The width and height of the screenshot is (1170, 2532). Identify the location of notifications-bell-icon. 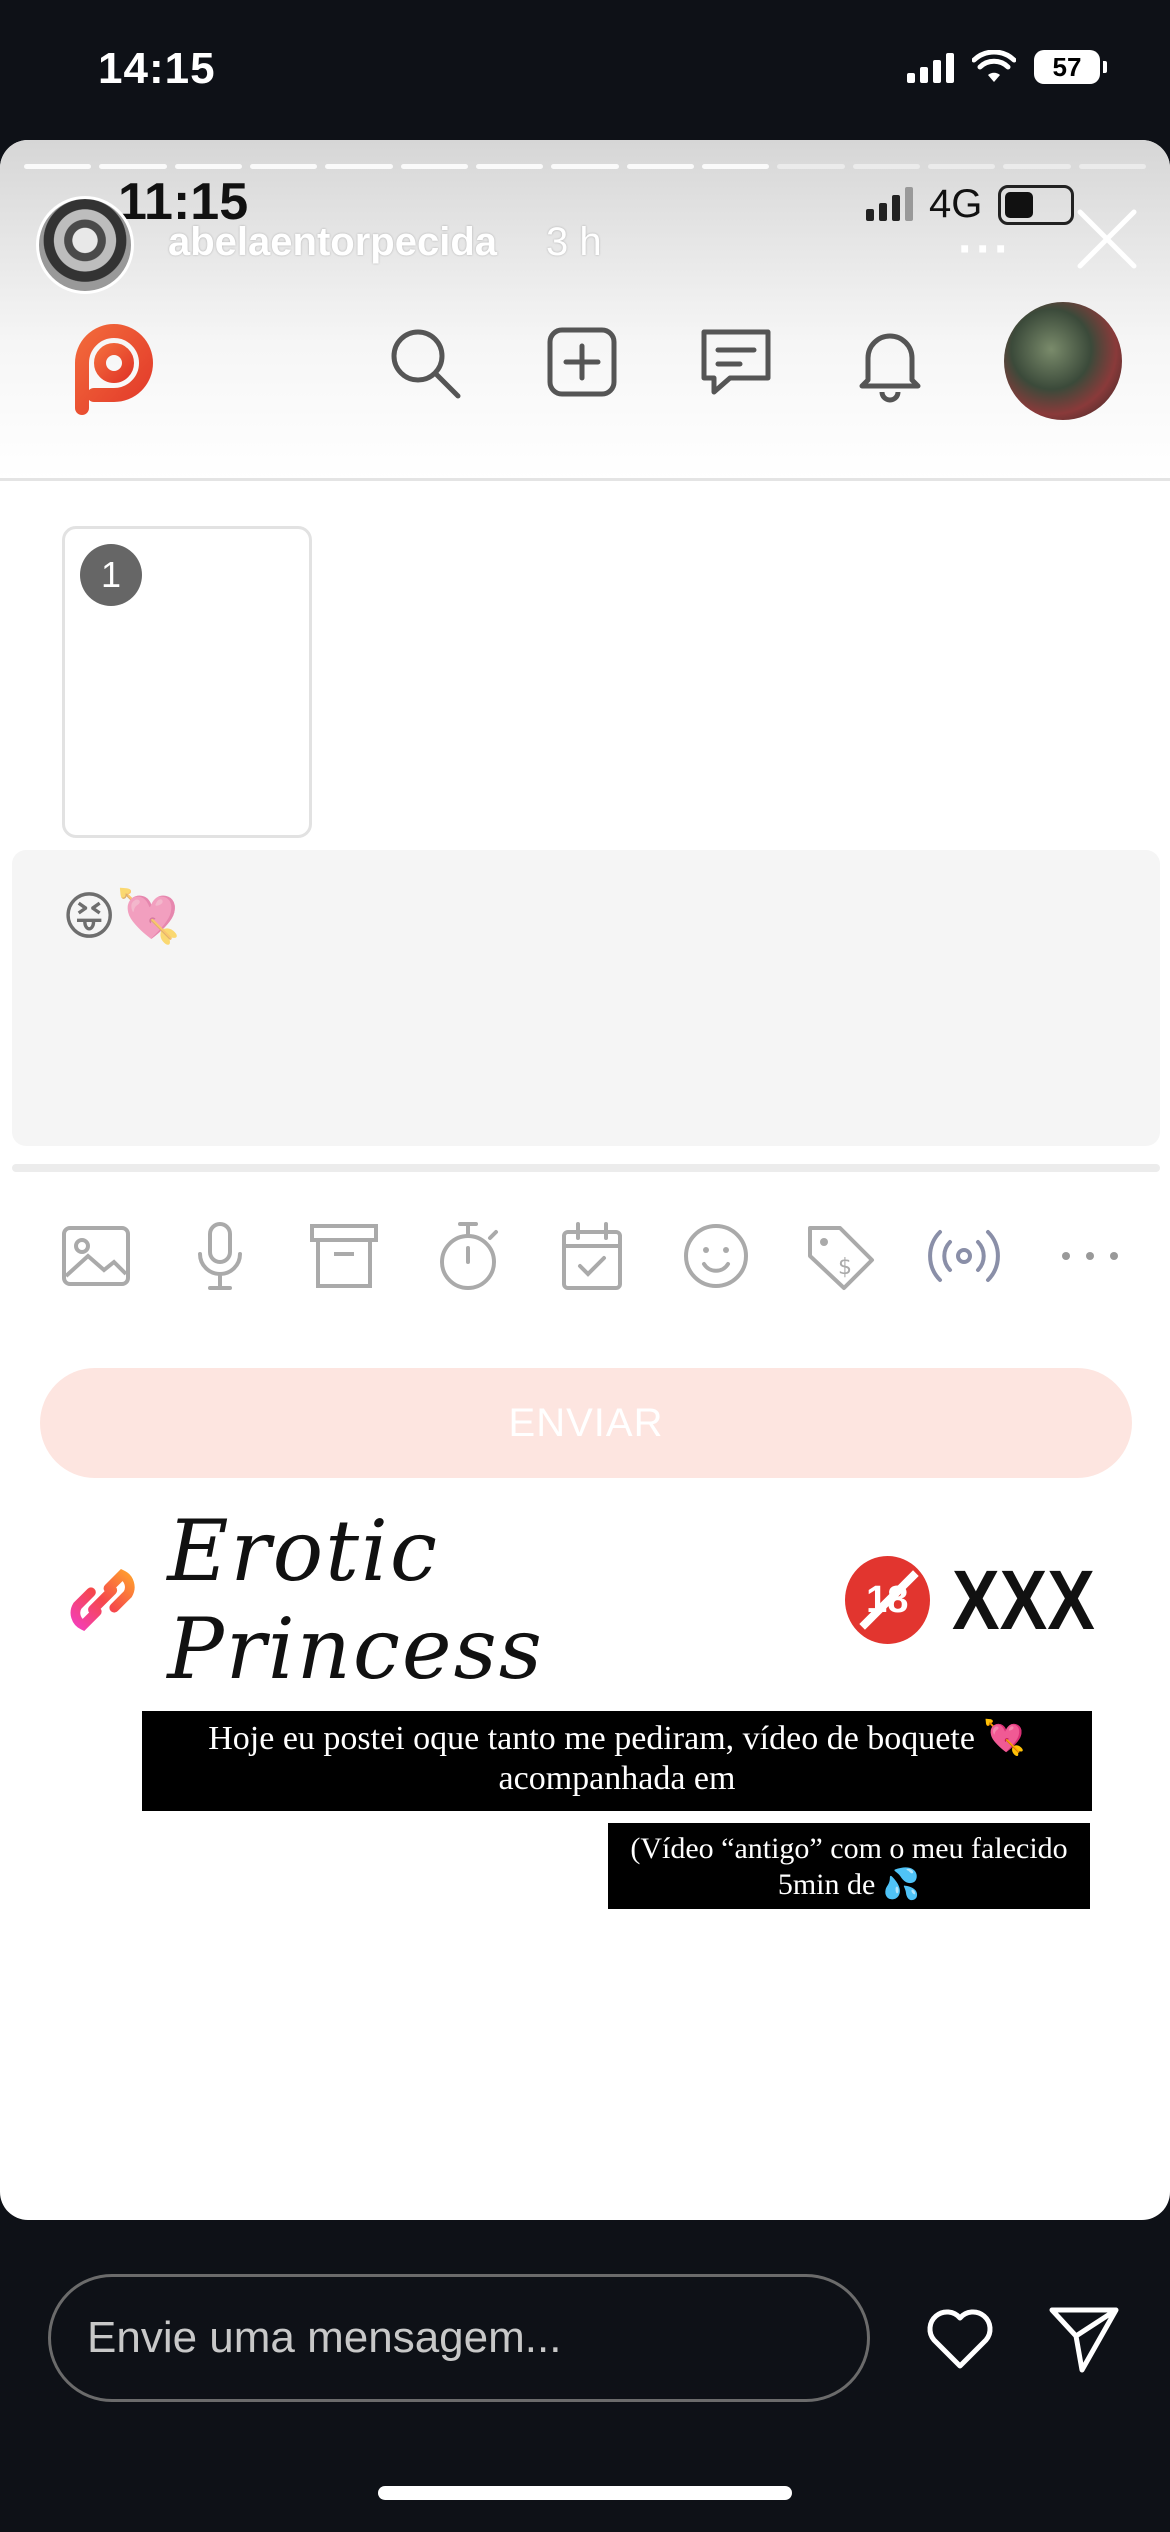
(890, 362).